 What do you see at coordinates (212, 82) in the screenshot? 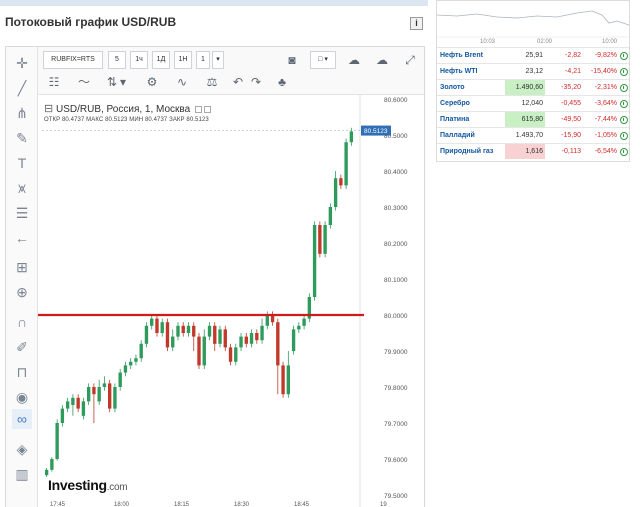
I see `balance-icon: ⚖` at bounding box center [212, 82].